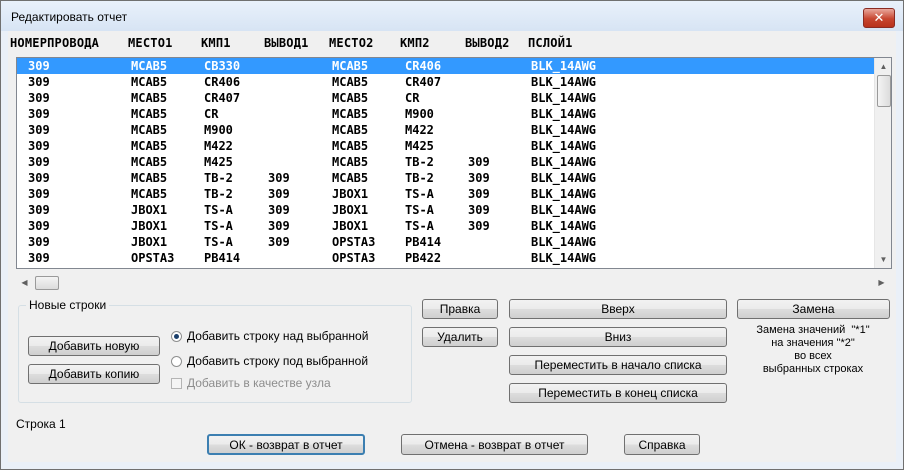 Image resolution: width=904 pixels, height=470 pixels. What do you see at coordinates (54, 43) in the screenshot?
I see `column-header: НОМЕРПРОВОДА` at bounding box center [54, 43].